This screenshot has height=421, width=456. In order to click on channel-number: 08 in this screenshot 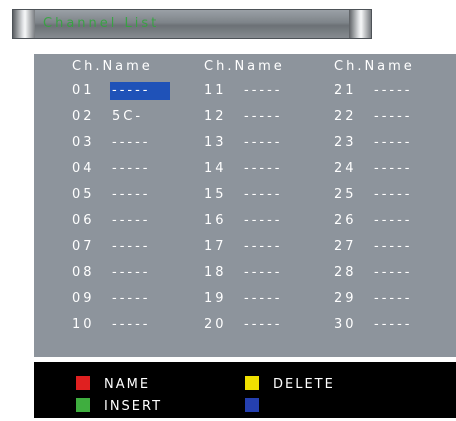, I will do `click(83, 272)`.